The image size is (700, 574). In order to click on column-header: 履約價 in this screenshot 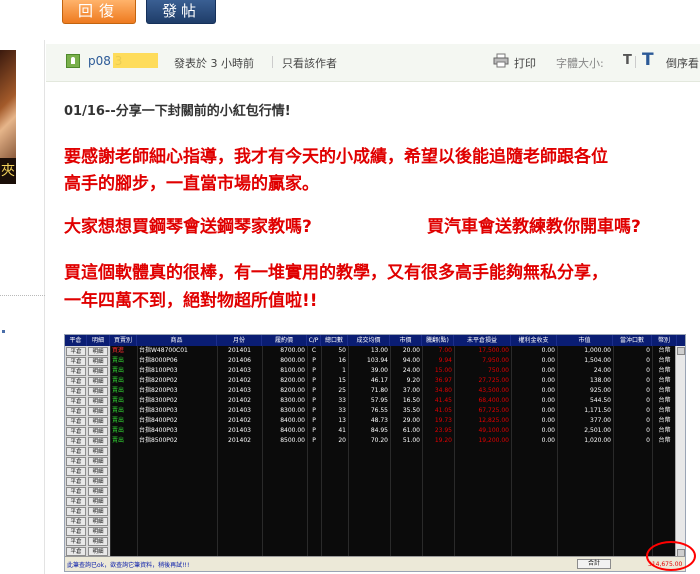, I will do `click(284, 340)`.